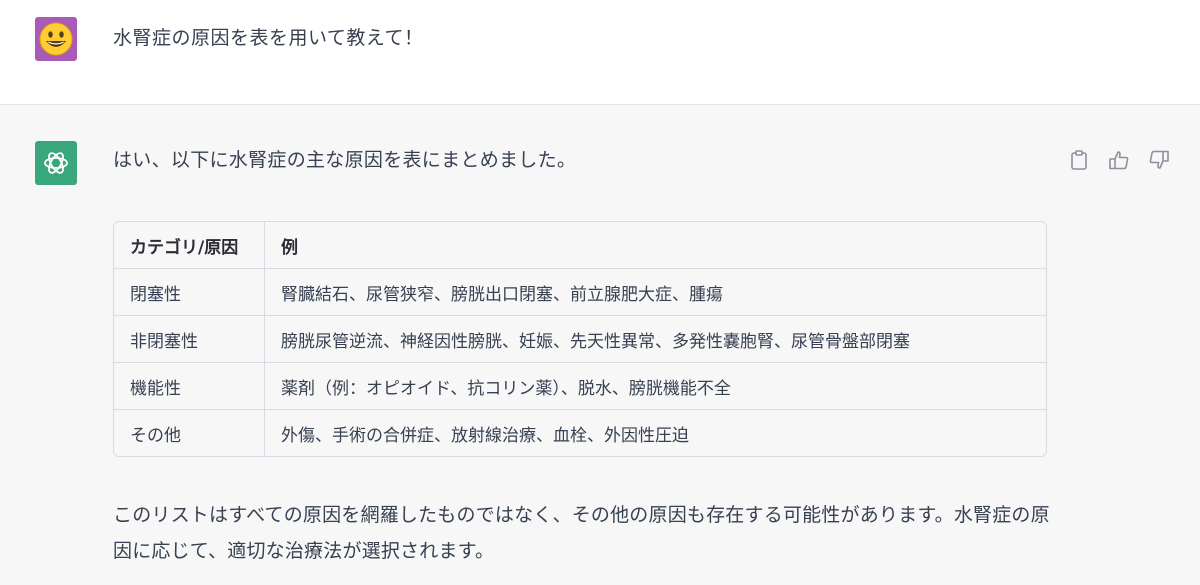 The width and height of the screenshot is (1200, 585). What do you see at coordinates (580, 245) in the screenshot?
I see `table-header-row: カテゴリ/原因 例` at bounding box center [580, 245].